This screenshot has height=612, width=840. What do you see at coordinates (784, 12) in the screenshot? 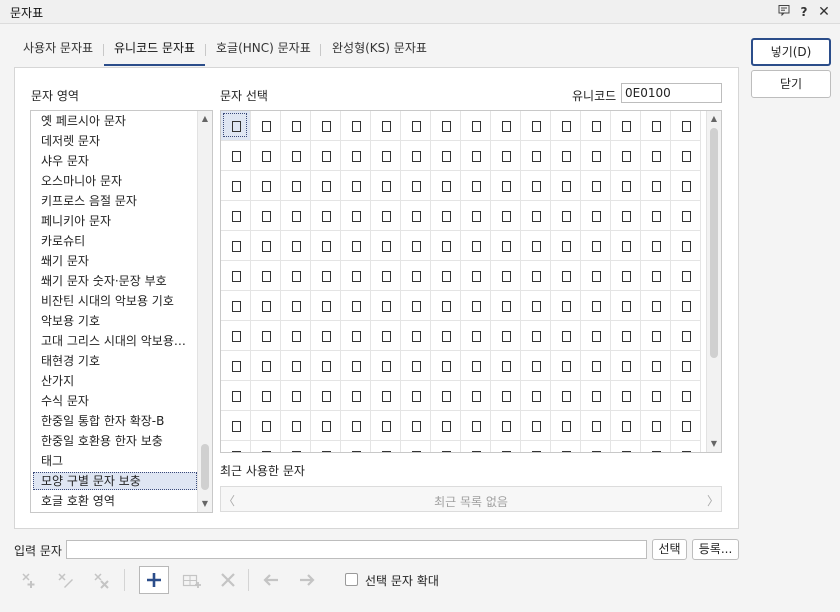
I see `comment-icon` at bounding box center [784, 12].